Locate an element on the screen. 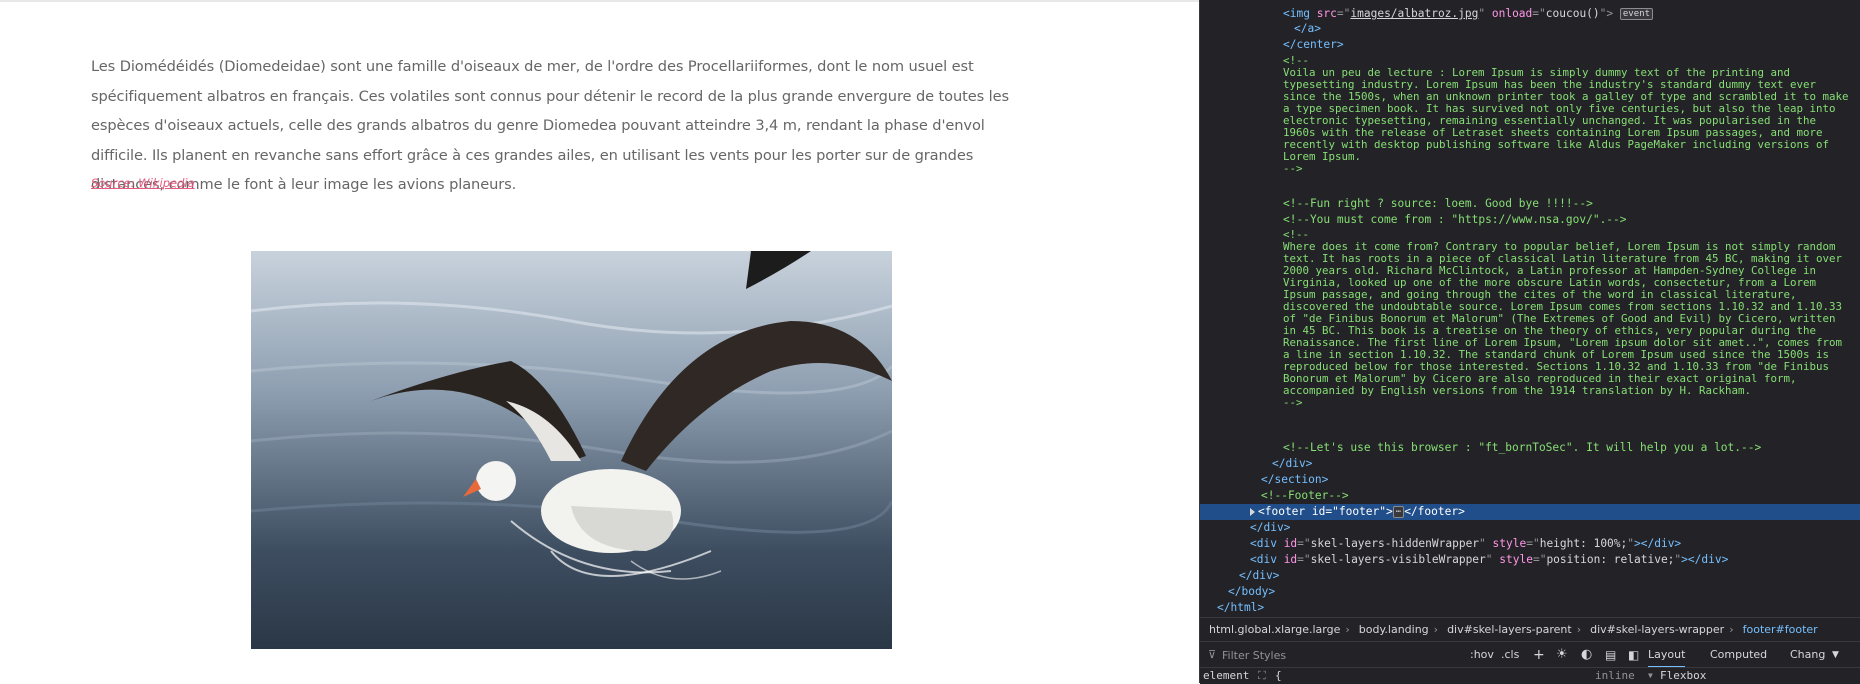 This screenshot has width=1860, height=684. hover-state-button: :hov is located at coordinates (1482, 655).